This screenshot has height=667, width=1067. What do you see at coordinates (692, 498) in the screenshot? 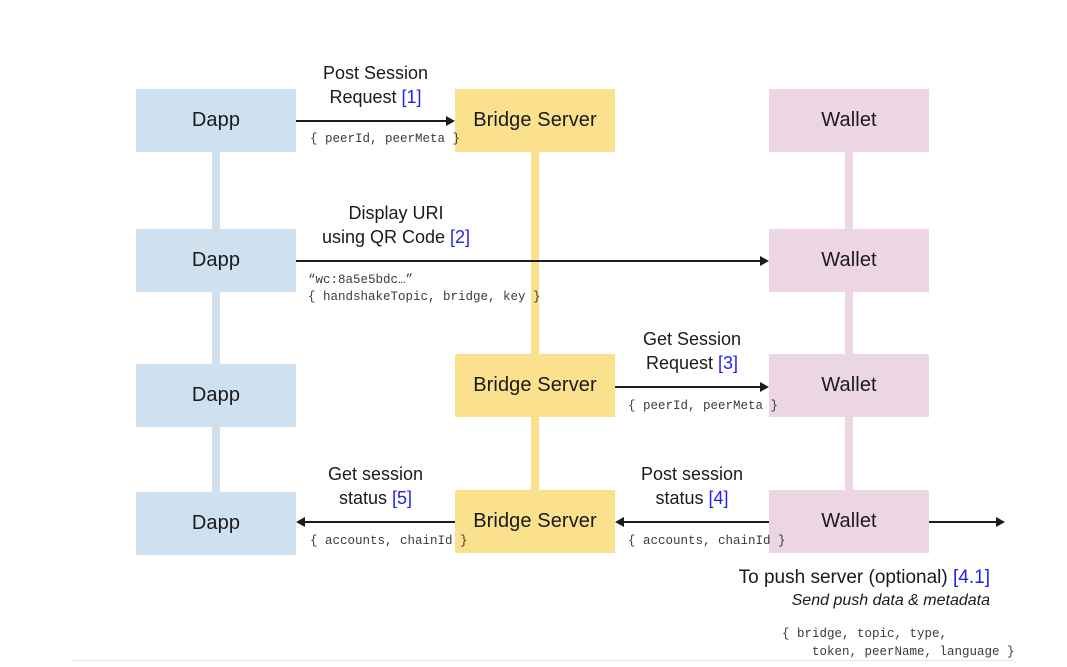
I see `message-line-2: status [4]` at bounding box center [692, 498].